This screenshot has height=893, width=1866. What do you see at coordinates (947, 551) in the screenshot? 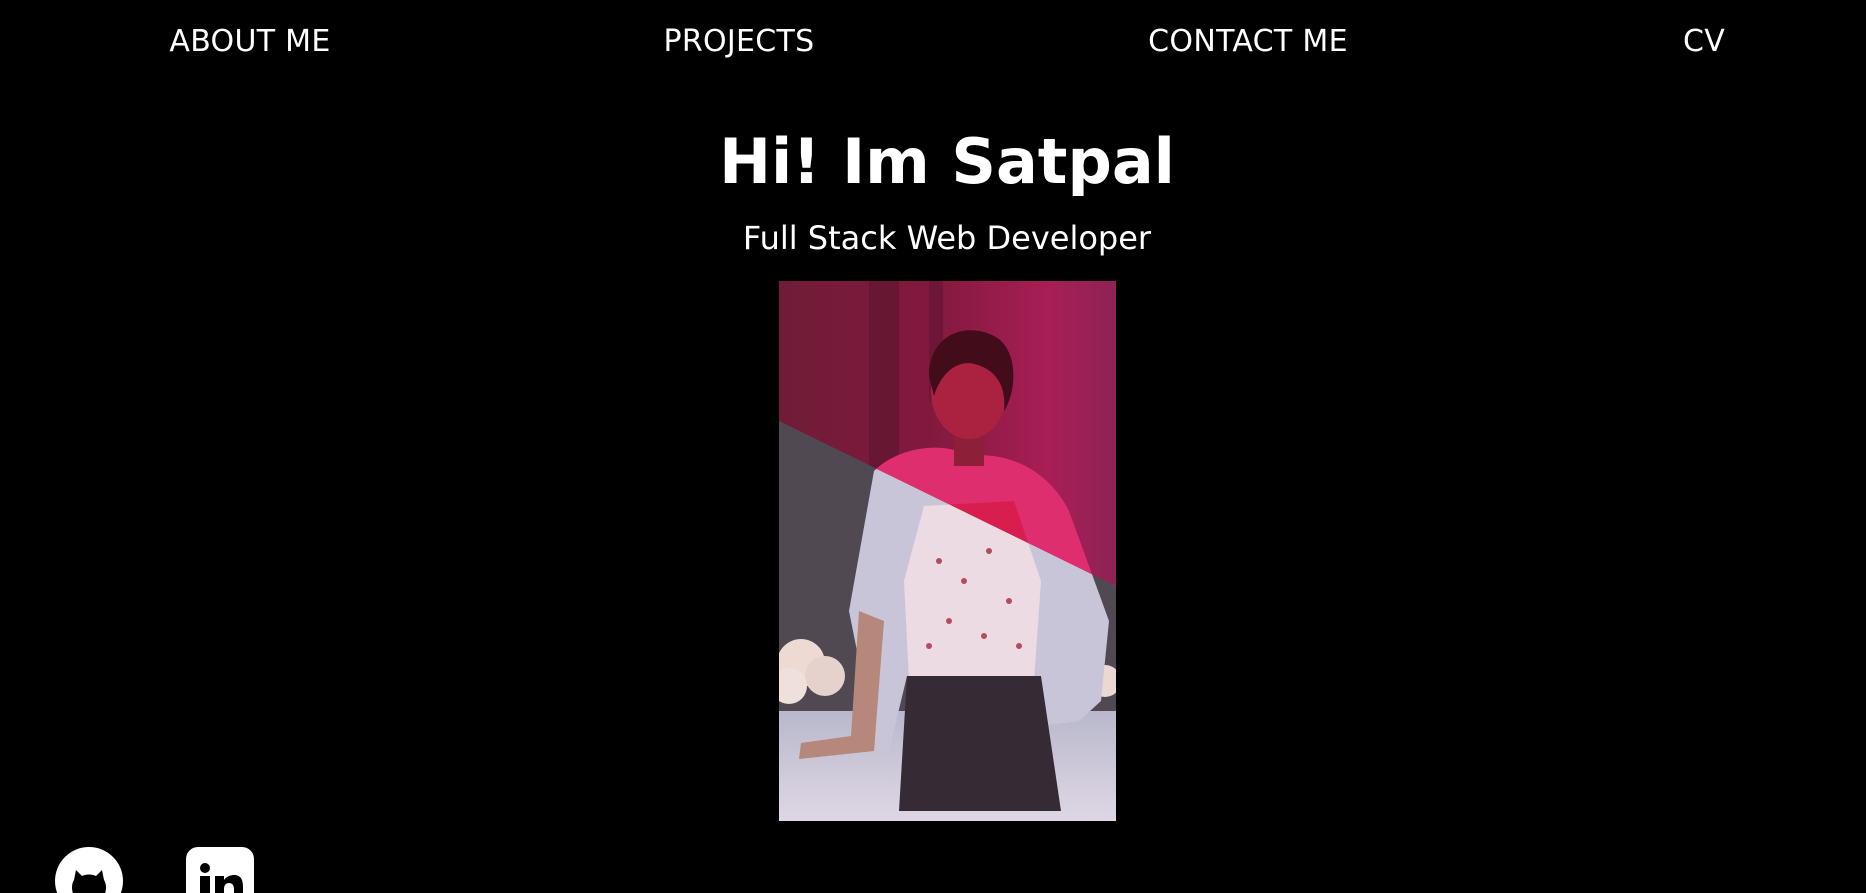
I see `portrait-photo` at bounding box center [947, 551].